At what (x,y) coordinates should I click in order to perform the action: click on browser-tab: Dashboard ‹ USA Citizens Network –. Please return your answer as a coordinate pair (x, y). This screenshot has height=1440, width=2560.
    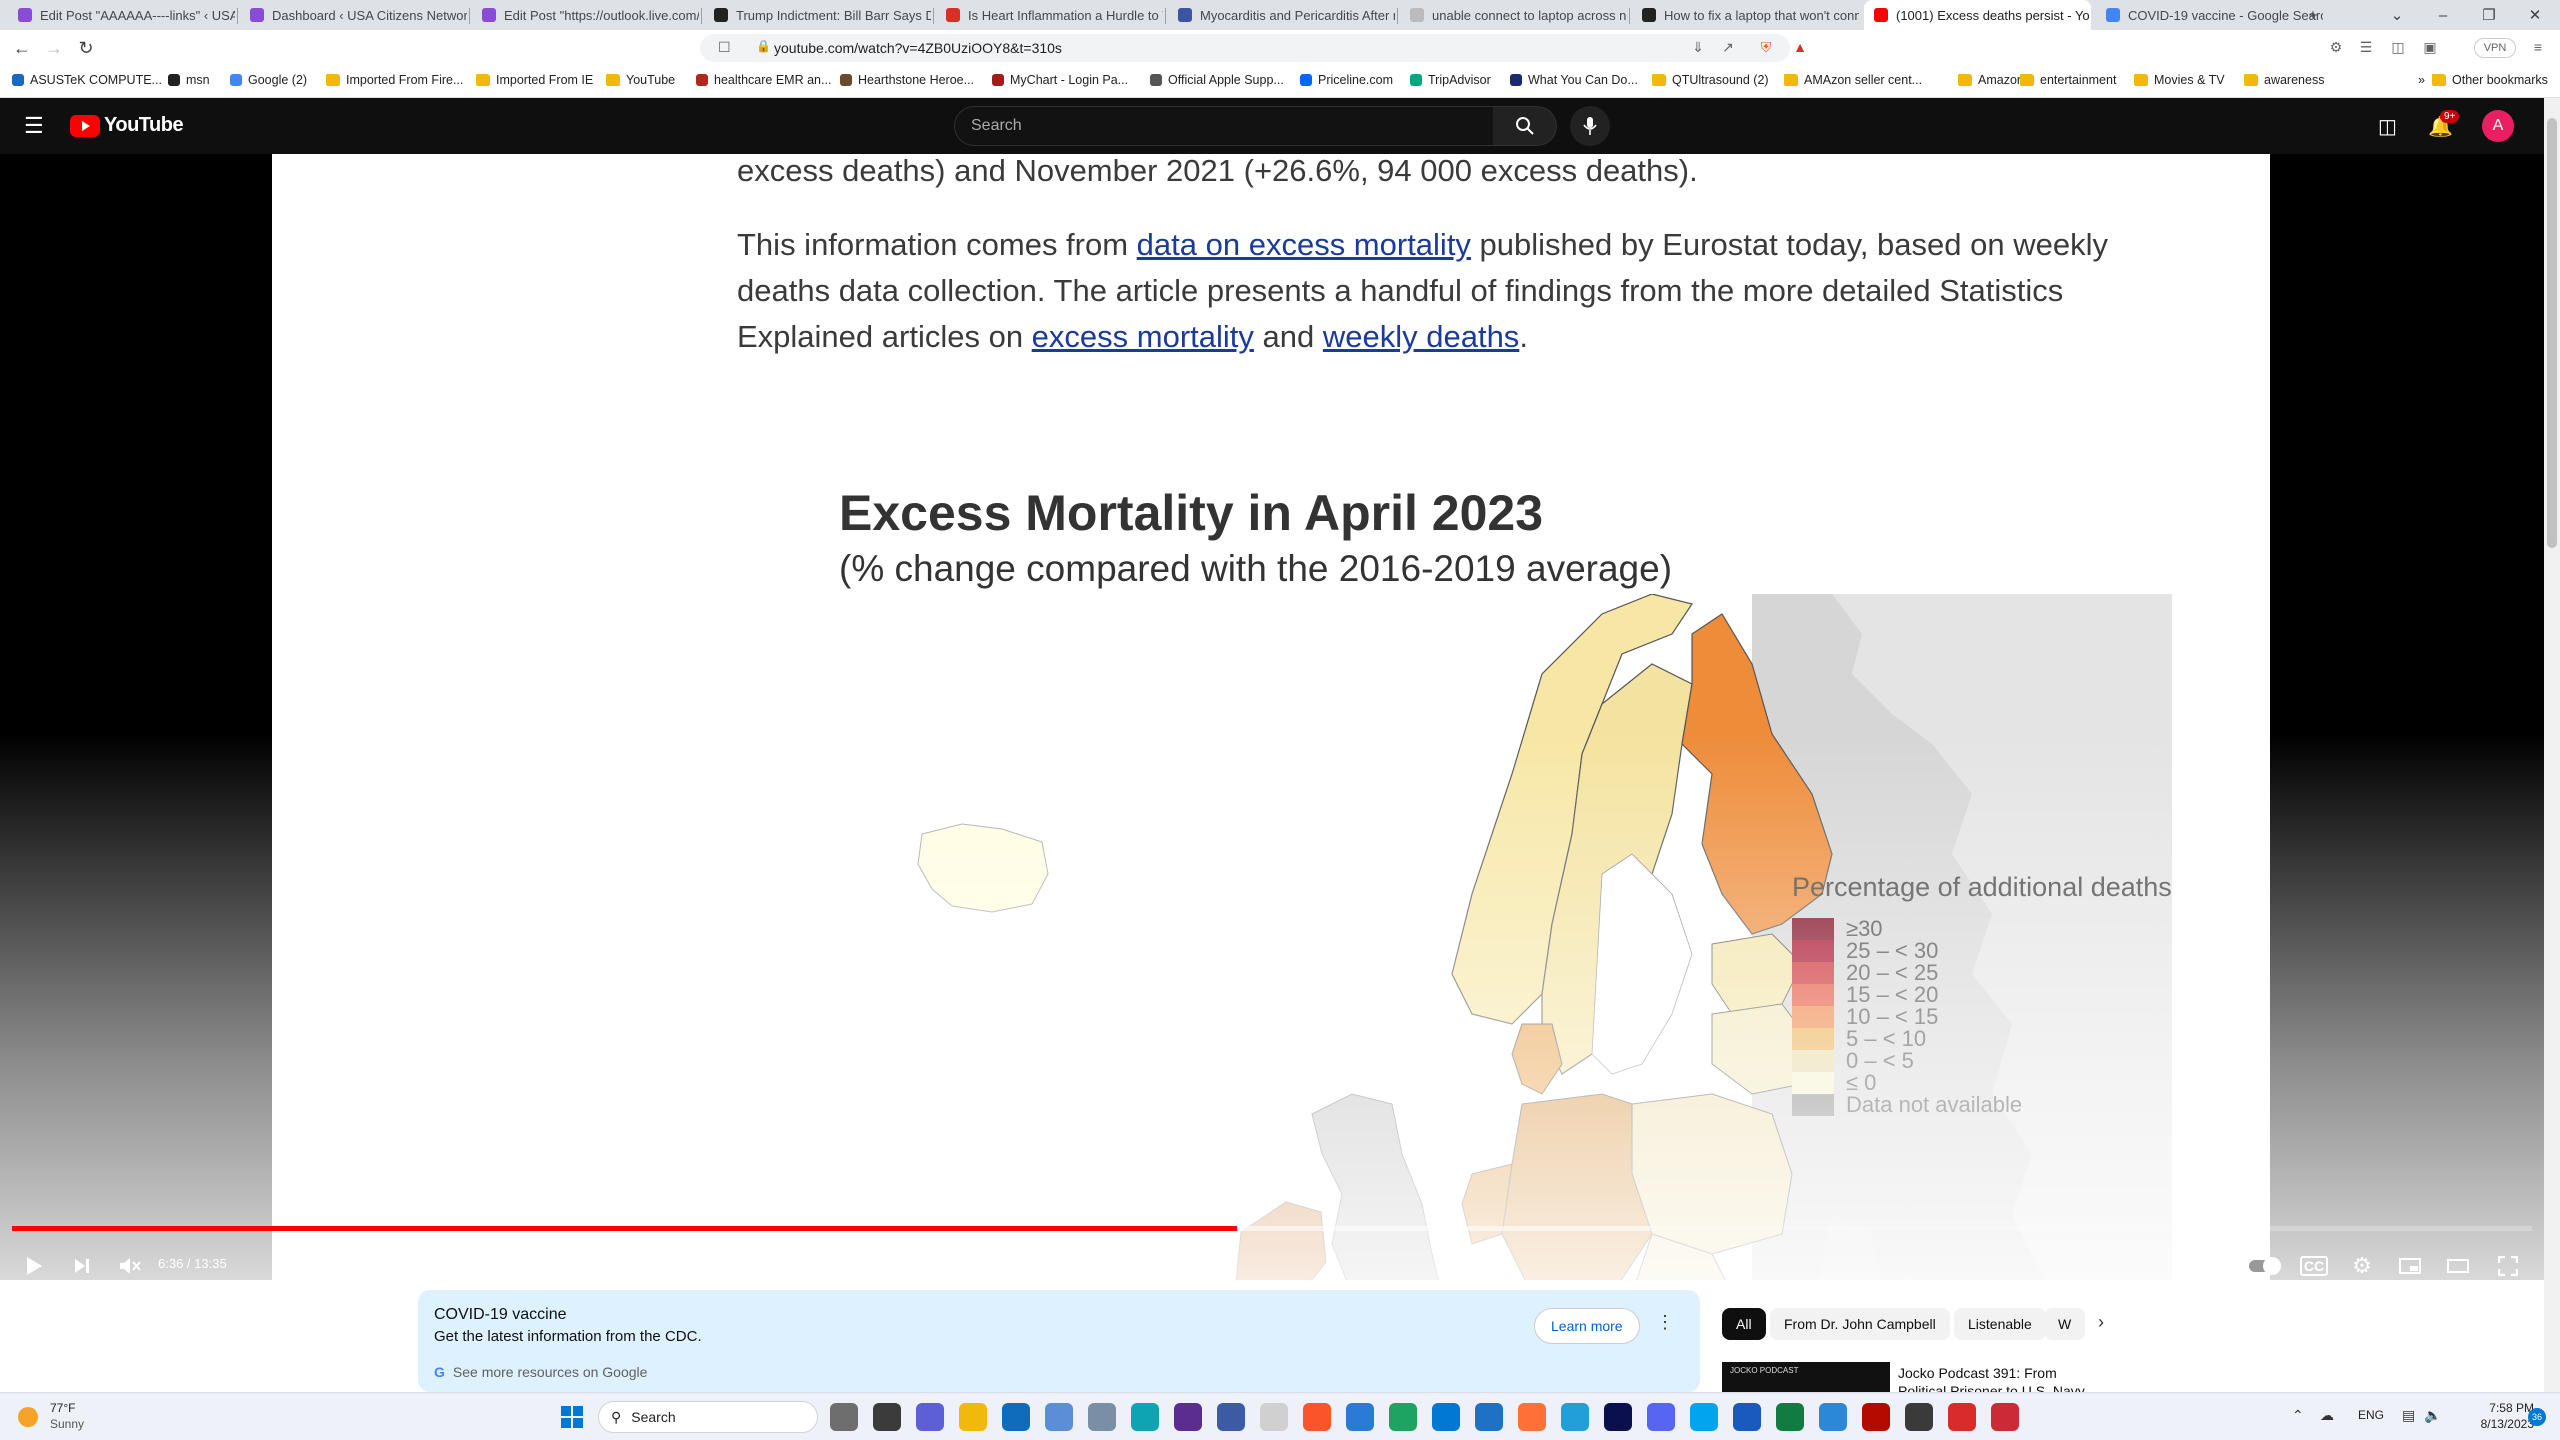
    Looking at the image, I should click on (353, 15).